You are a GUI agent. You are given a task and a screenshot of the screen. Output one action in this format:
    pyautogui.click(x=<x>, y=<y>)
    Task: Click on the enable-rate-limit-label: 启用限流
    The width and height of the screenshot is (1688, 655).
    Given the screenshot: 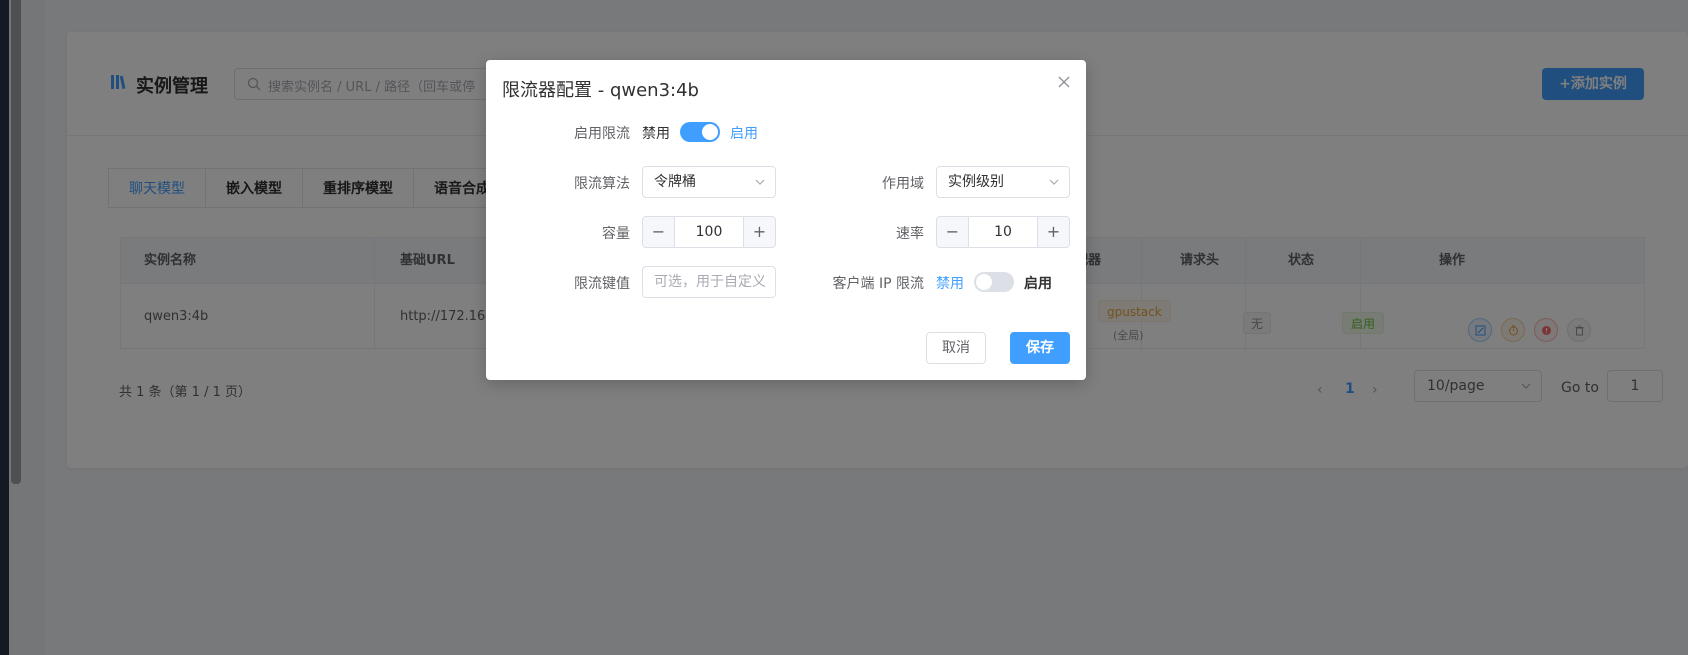 What is the action you would take?
    pyautogui.click(x=602, y=134)
    